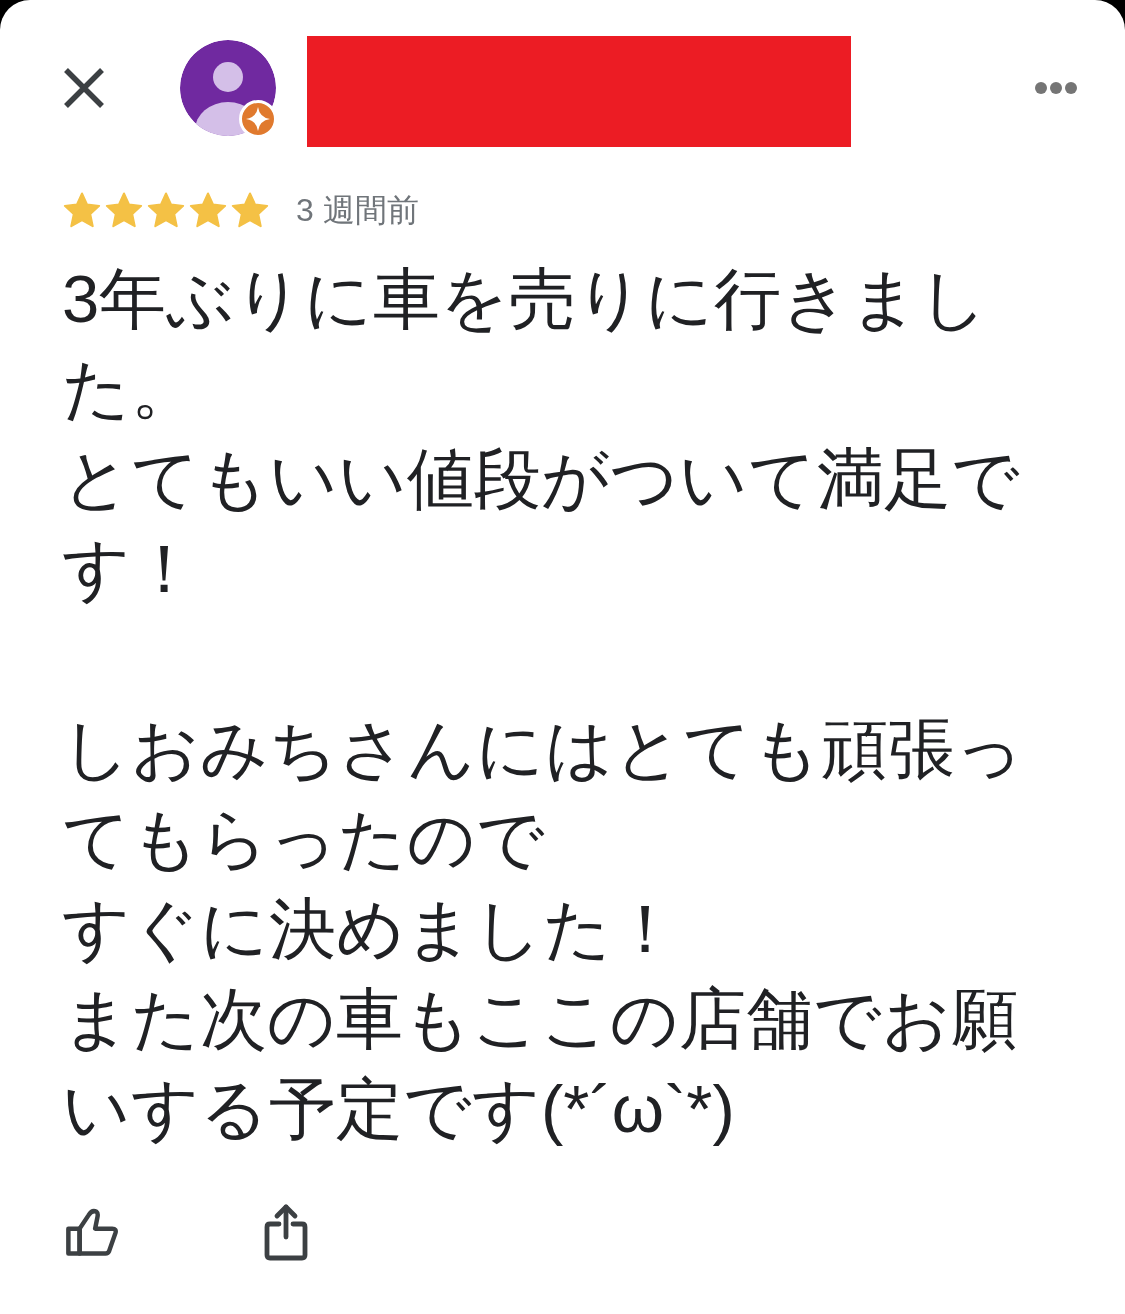  What do you see at coordinates (526, 344) in the screenshot?
I see `review-text: 3年ぶりに車を売りに行きました。` at bounding box center [526, 344].